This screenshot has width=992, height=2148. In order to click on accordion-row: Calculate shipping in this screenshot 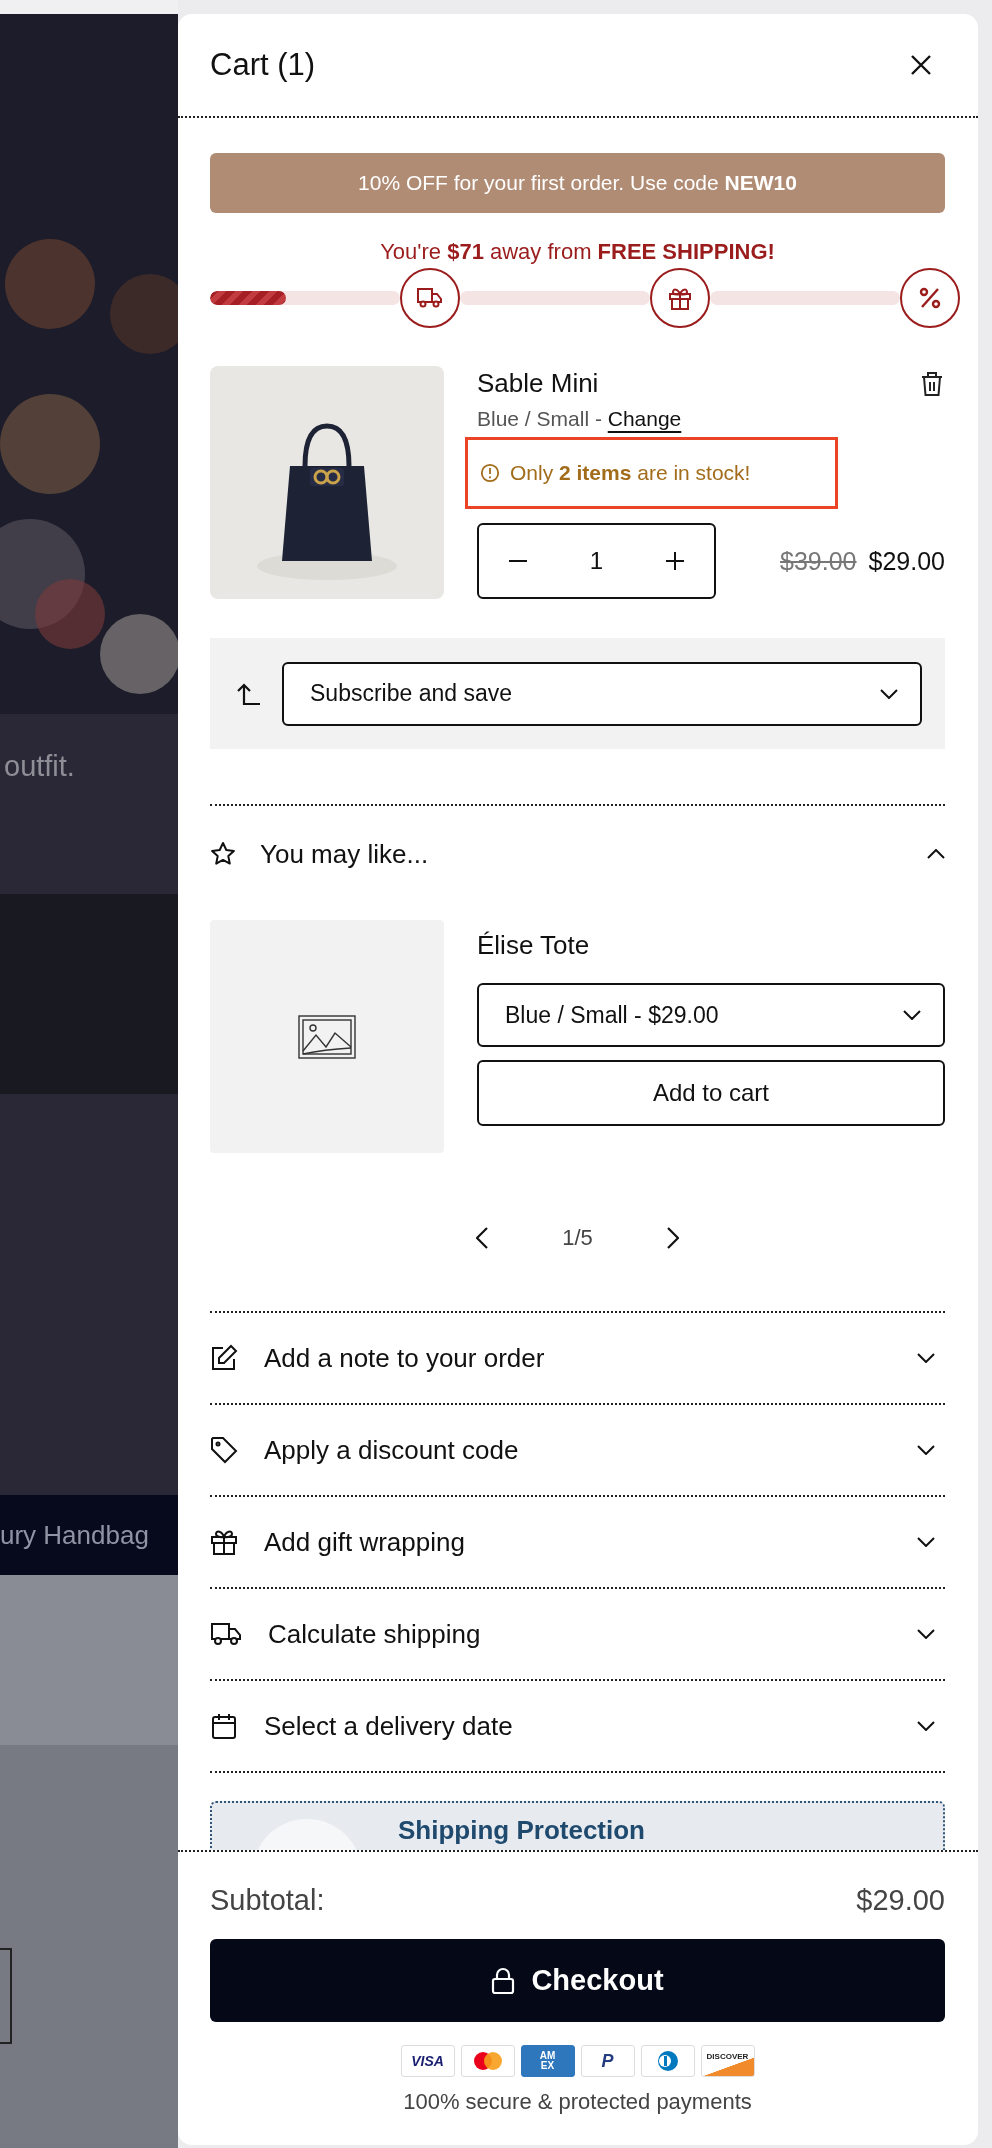, I will do `click(577, 1635)`.